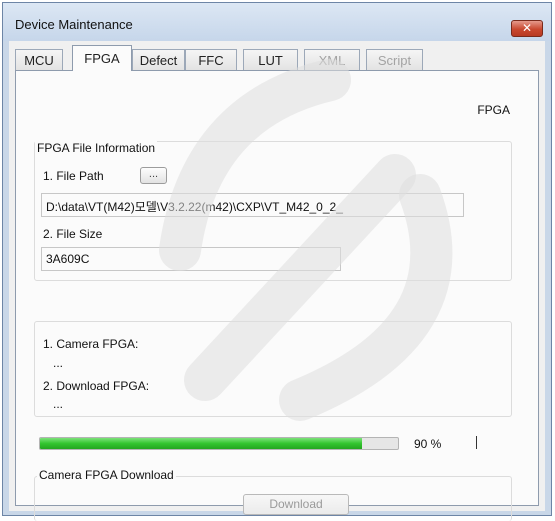 The width and height of the screenshot is (555, 521). What do you see at coordinates (39, 59) in the screenshot?
I see `tab-mcu: MCU` at bounding box center [39, 59].